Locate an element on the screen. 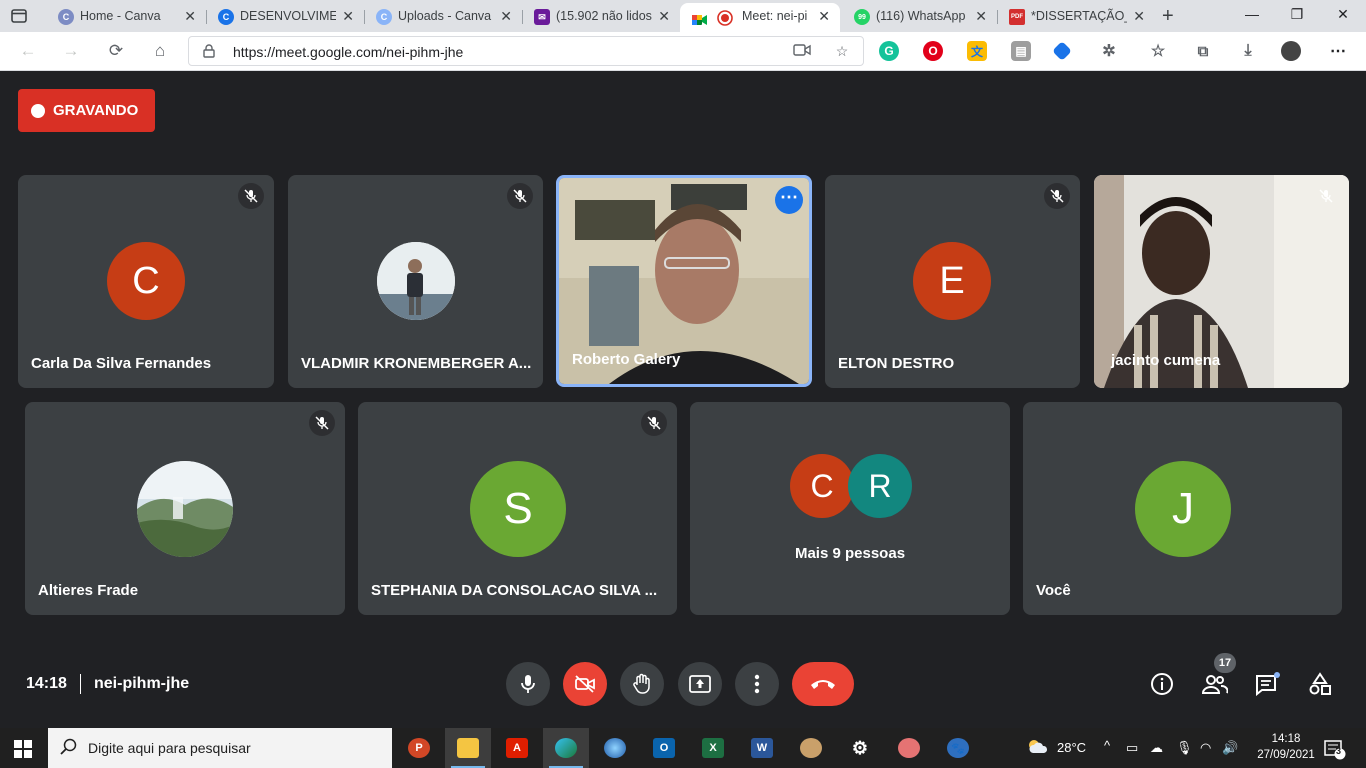  translate-extension-icon: 文 is located at coordinates (977, 51).